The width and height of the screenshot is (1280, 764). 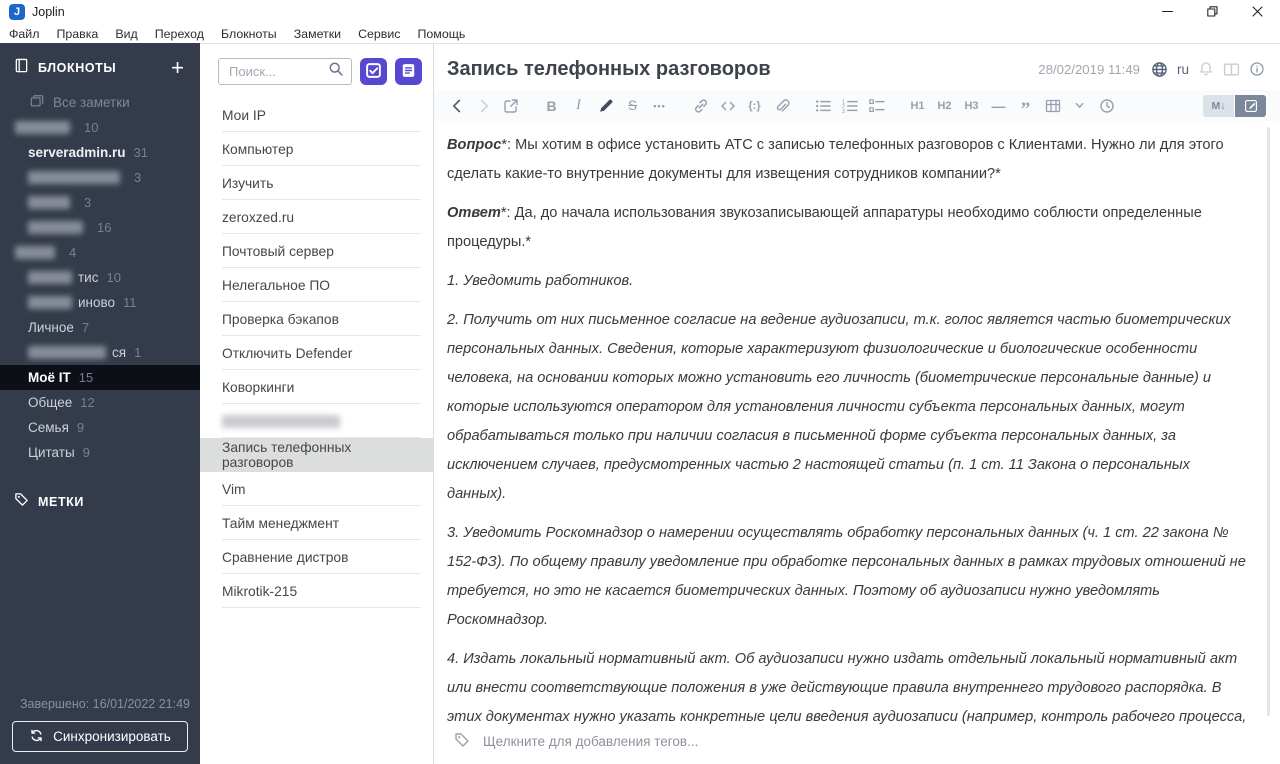 I want to click on toolbar-checkbox-list-button, so click(x=876, y=106).